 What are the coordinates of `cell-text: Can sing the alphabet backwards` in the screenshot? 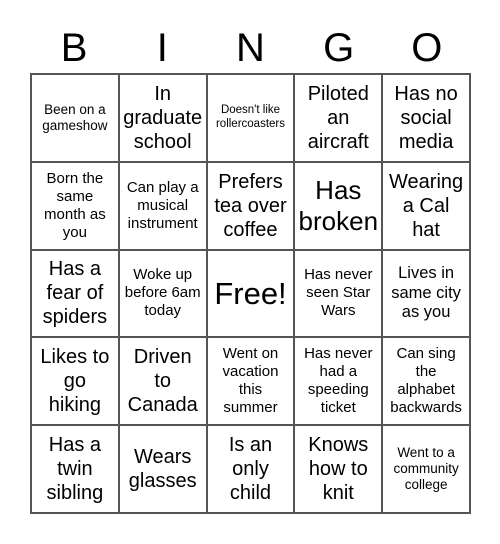 It's located at (426, 381).